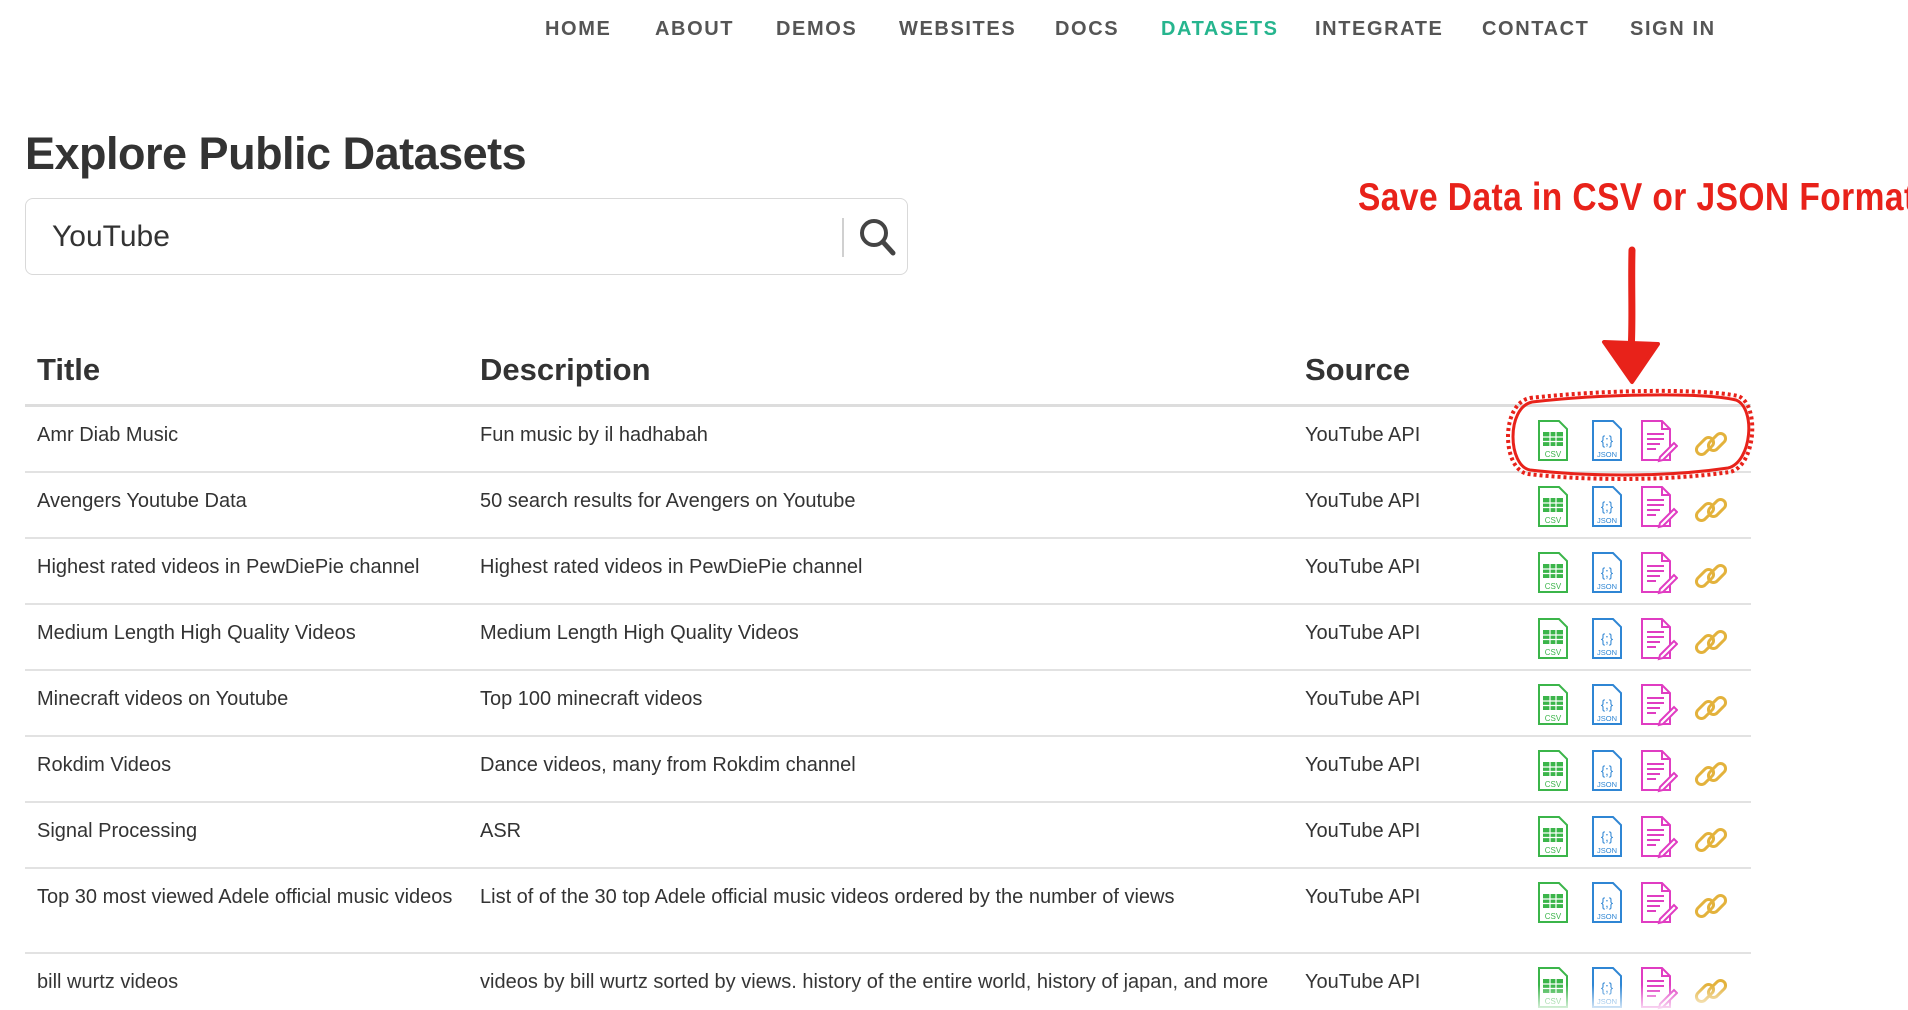  Describe the element at coordinates (68, 370) in the screenshot. I see `column-header-title: Title` at that location.